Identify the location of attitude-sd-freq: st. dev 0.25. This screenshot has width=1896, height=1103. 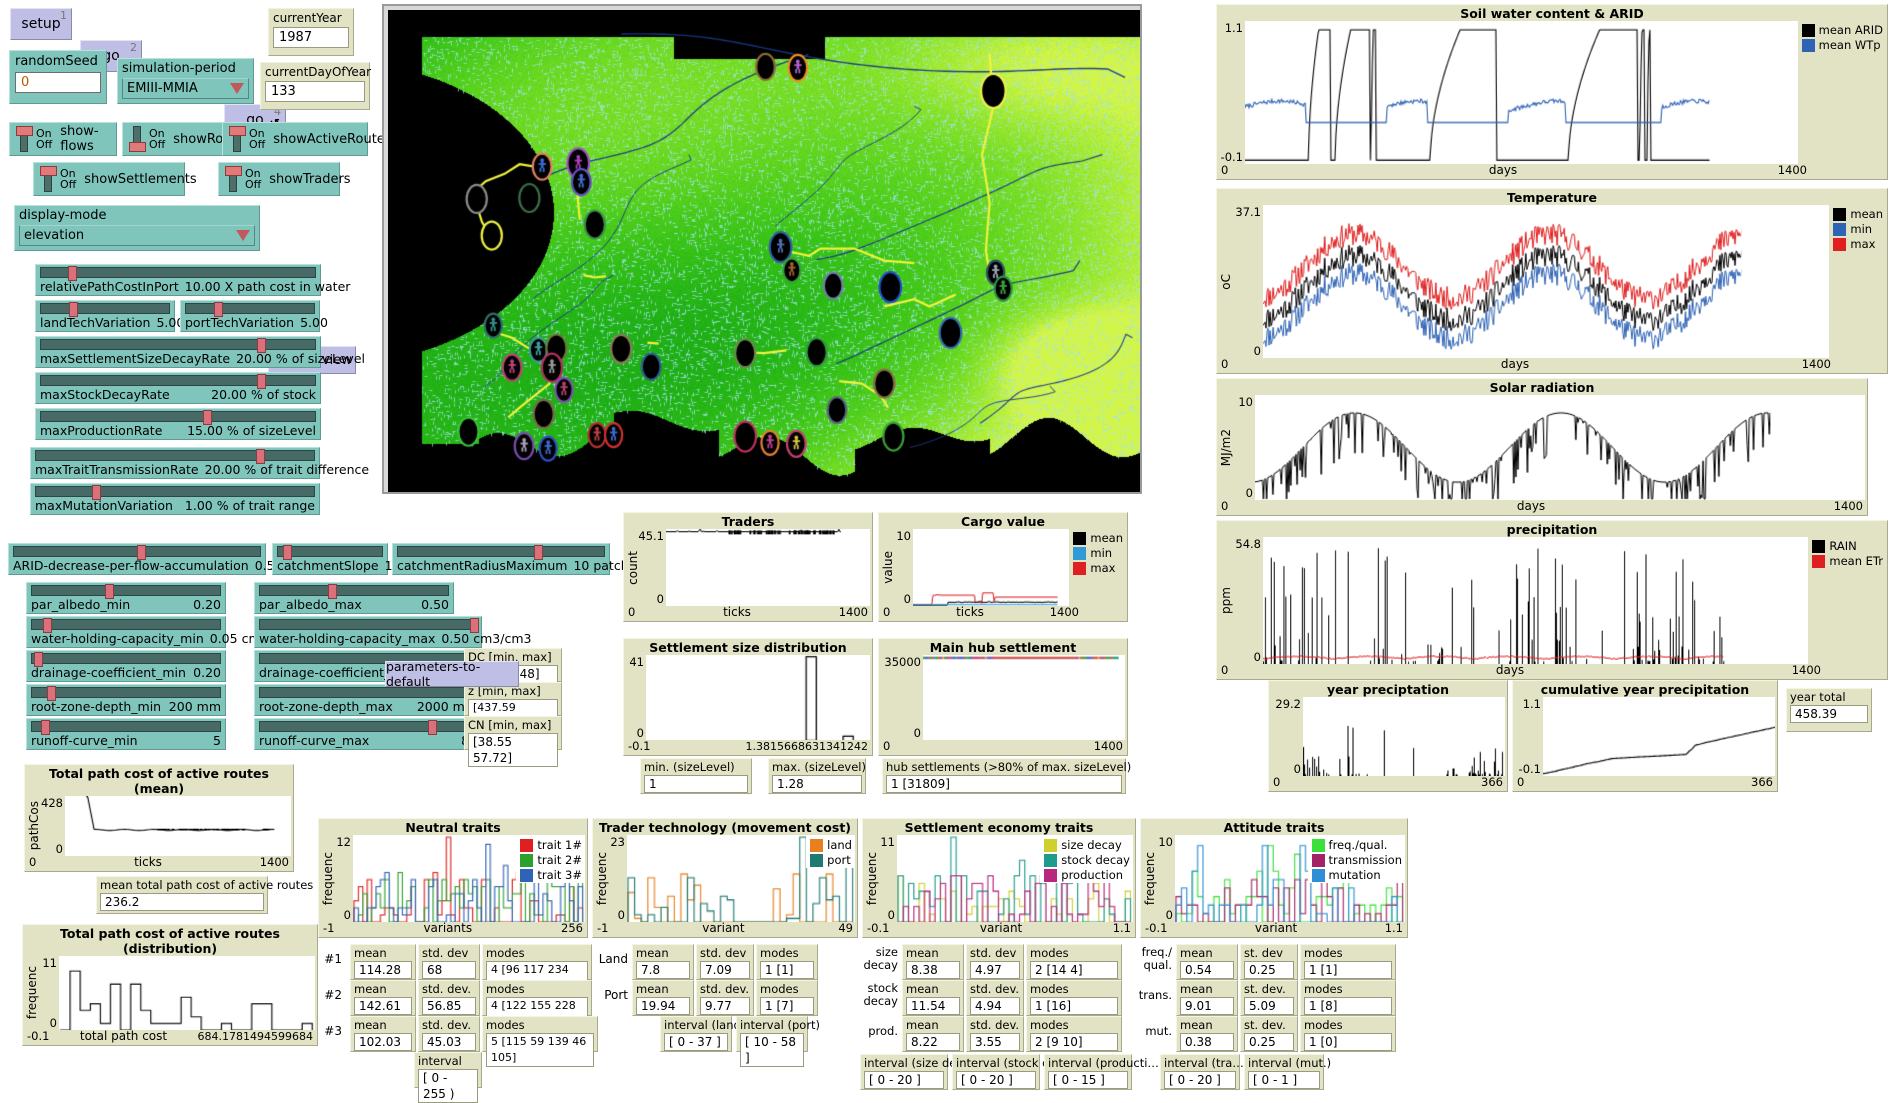
(1269, 962).